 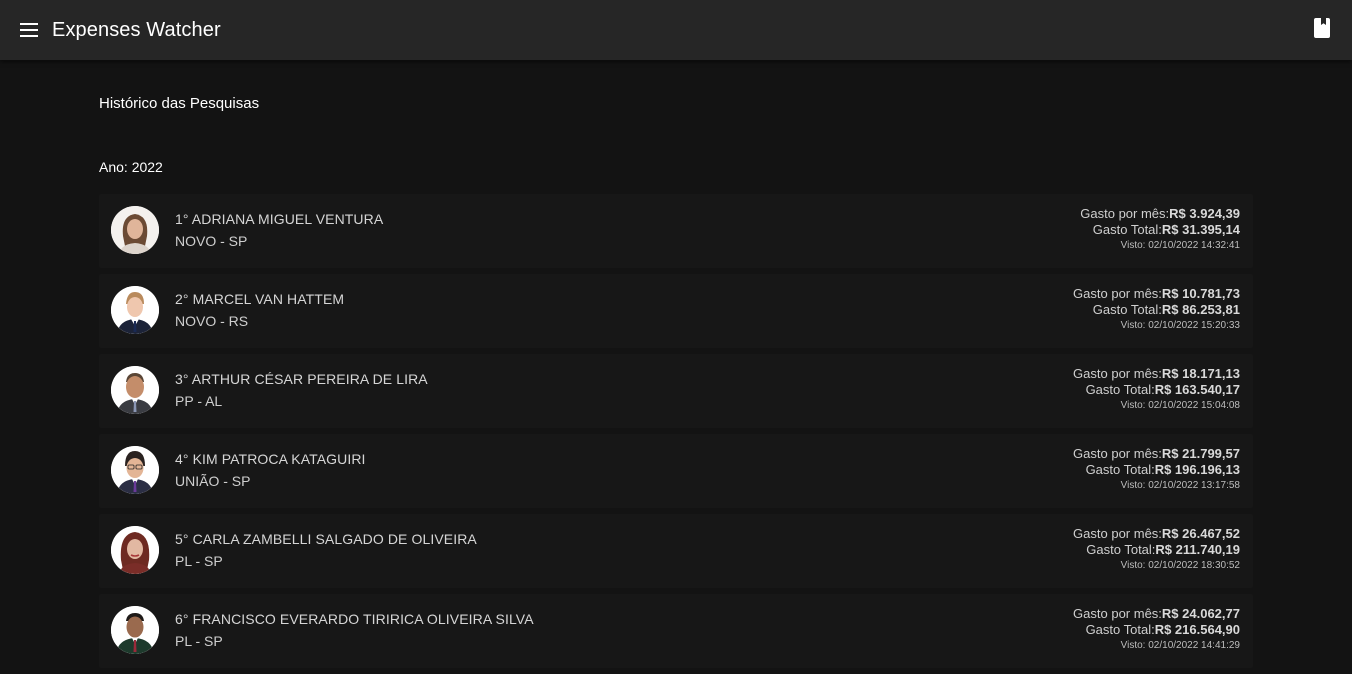 What do you see at coordinates (213, 481) in the screenshot?
I see `deputy-party: UNIÃO - SP` at bounding box center [213, 481].